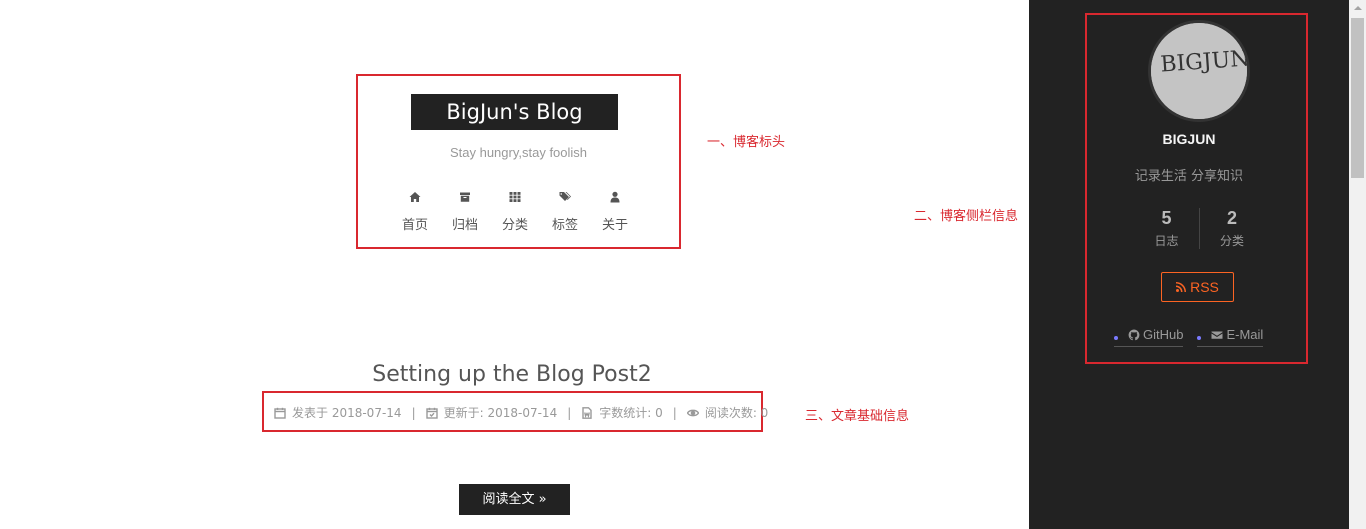  I want to click on post-views-text: 阅读次数: 0, so click(736, 413).